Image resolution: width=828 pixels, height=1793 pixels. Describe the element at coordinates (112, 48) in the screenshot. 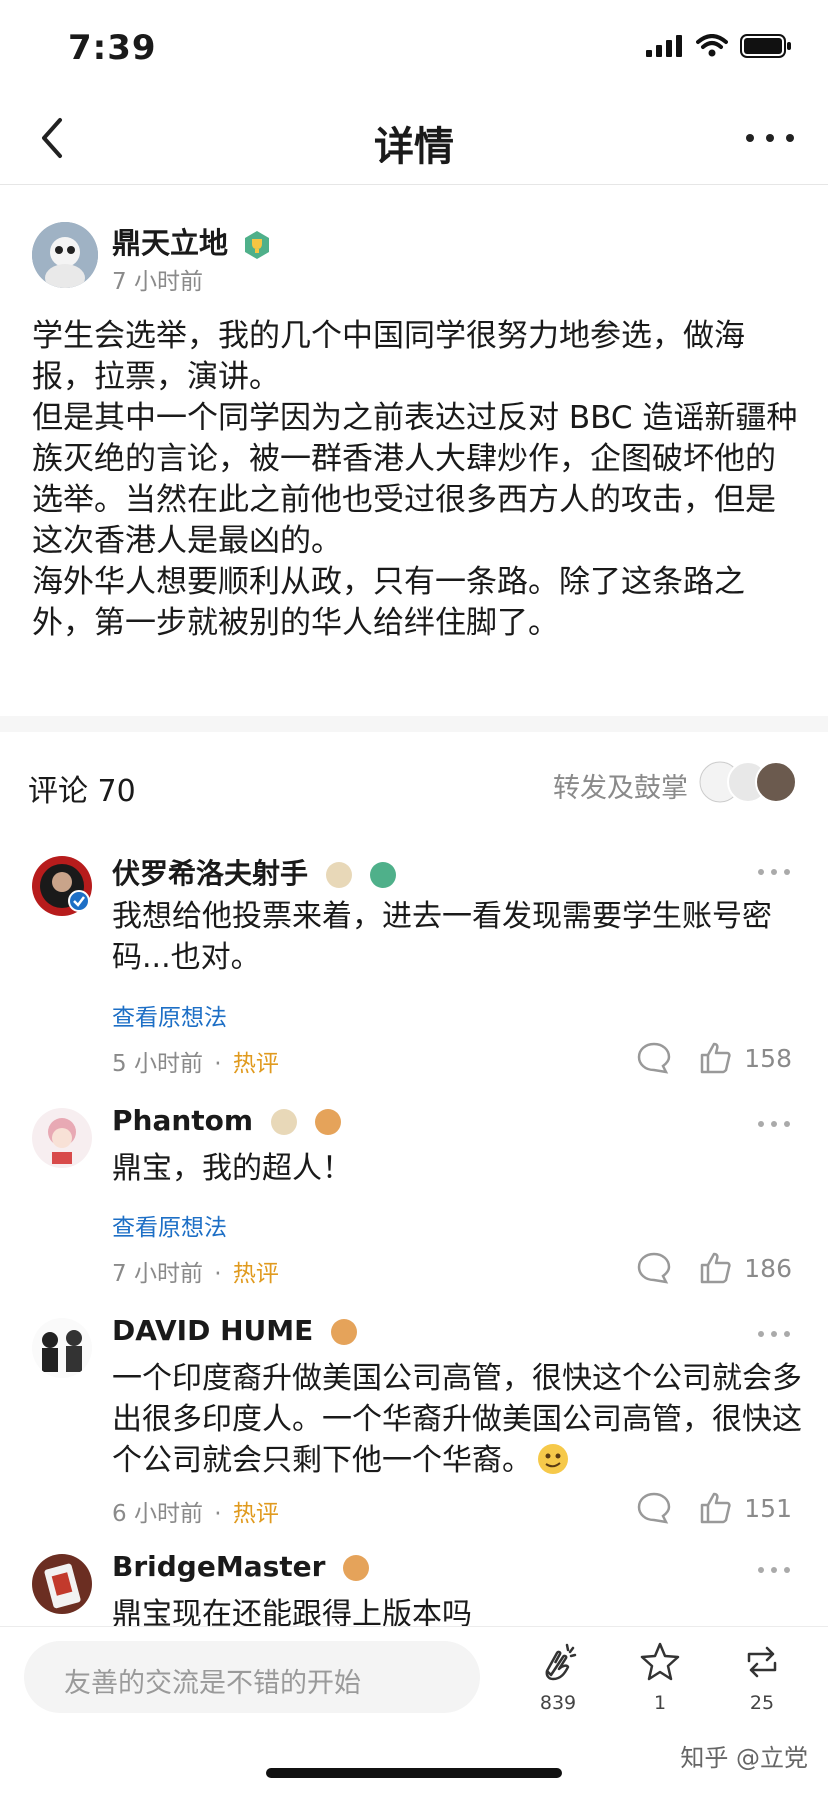

I see `status-time: 7:39` at that location.